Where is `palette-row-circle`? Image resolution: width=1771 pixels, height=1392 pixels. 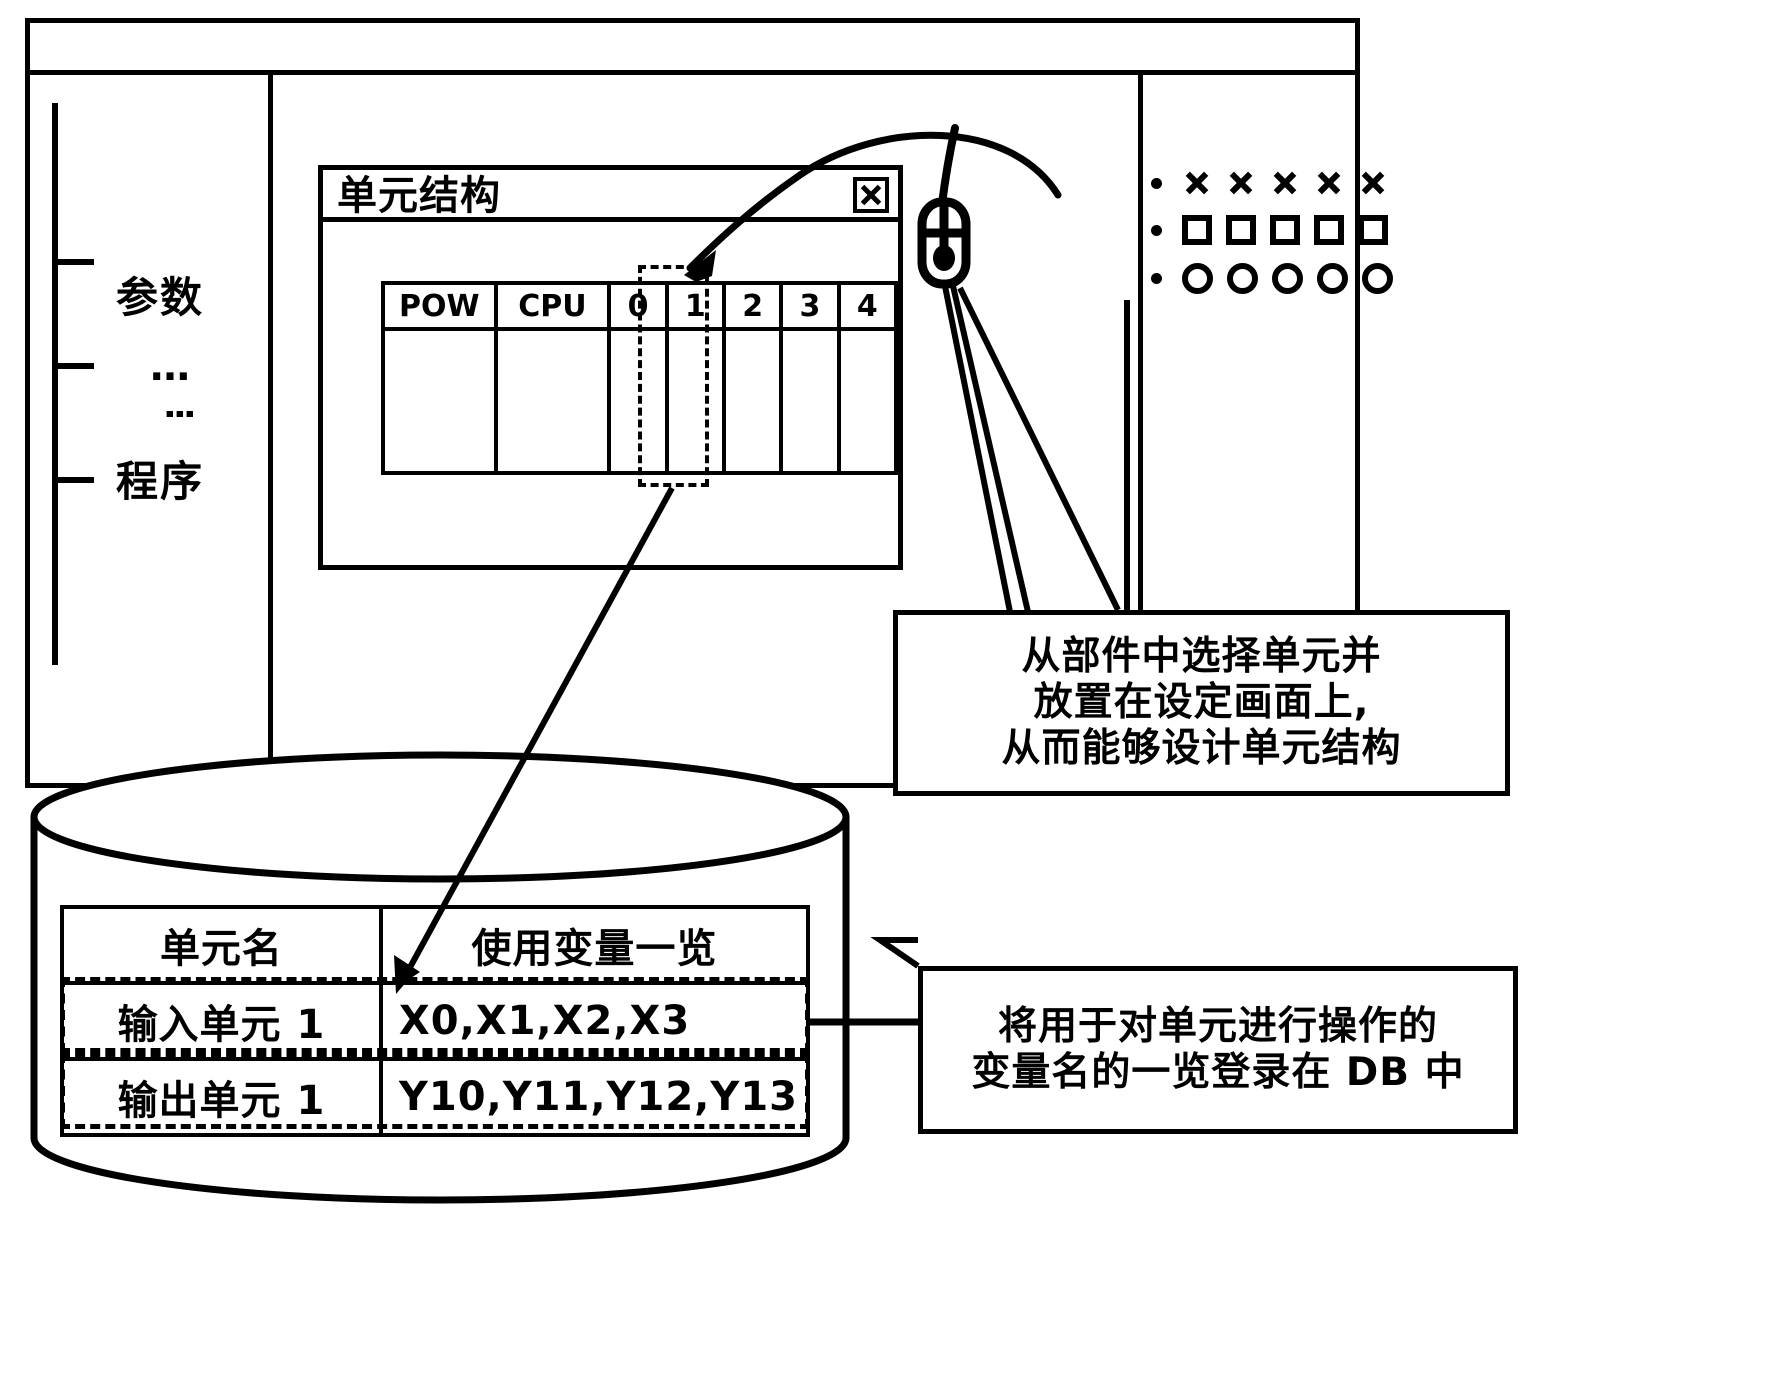 palette-row-circle is located at coordinates (1272, 278).